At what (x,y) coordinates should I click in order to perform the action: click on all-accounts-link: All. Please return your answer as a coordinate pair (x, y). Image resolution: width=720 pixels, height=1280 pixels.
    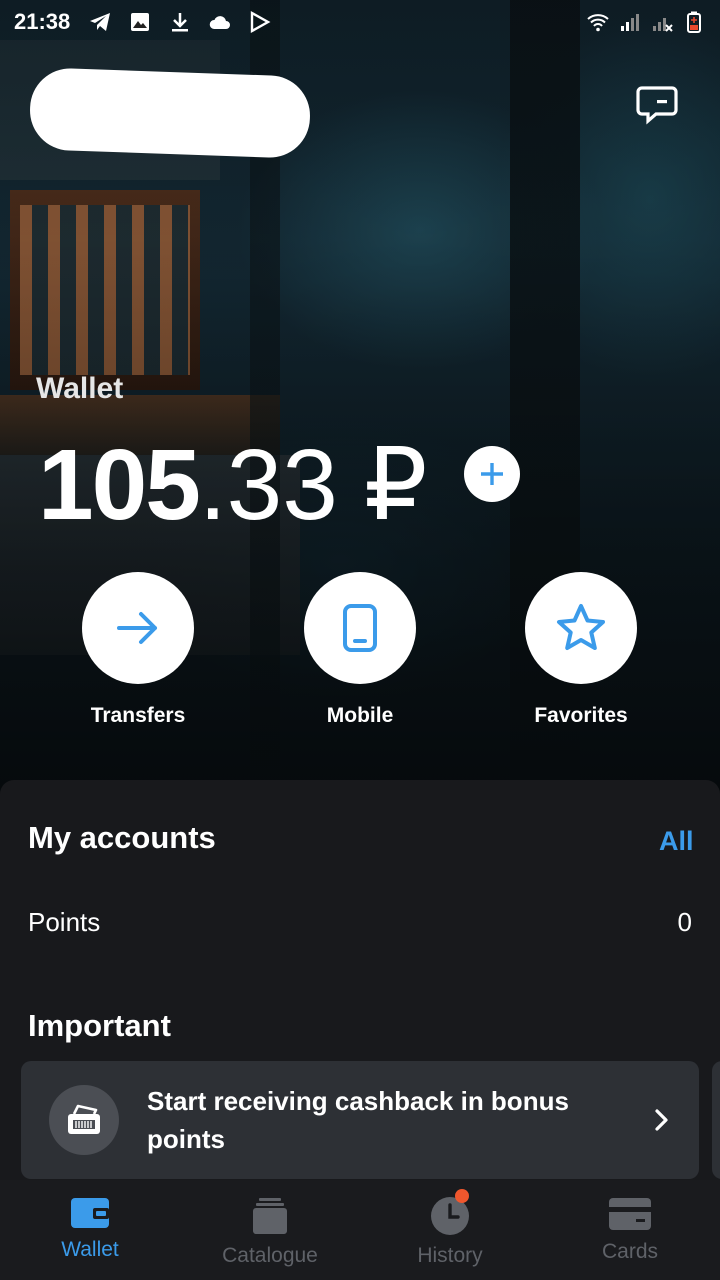
    Looking at the image, I should click on (676, 841).